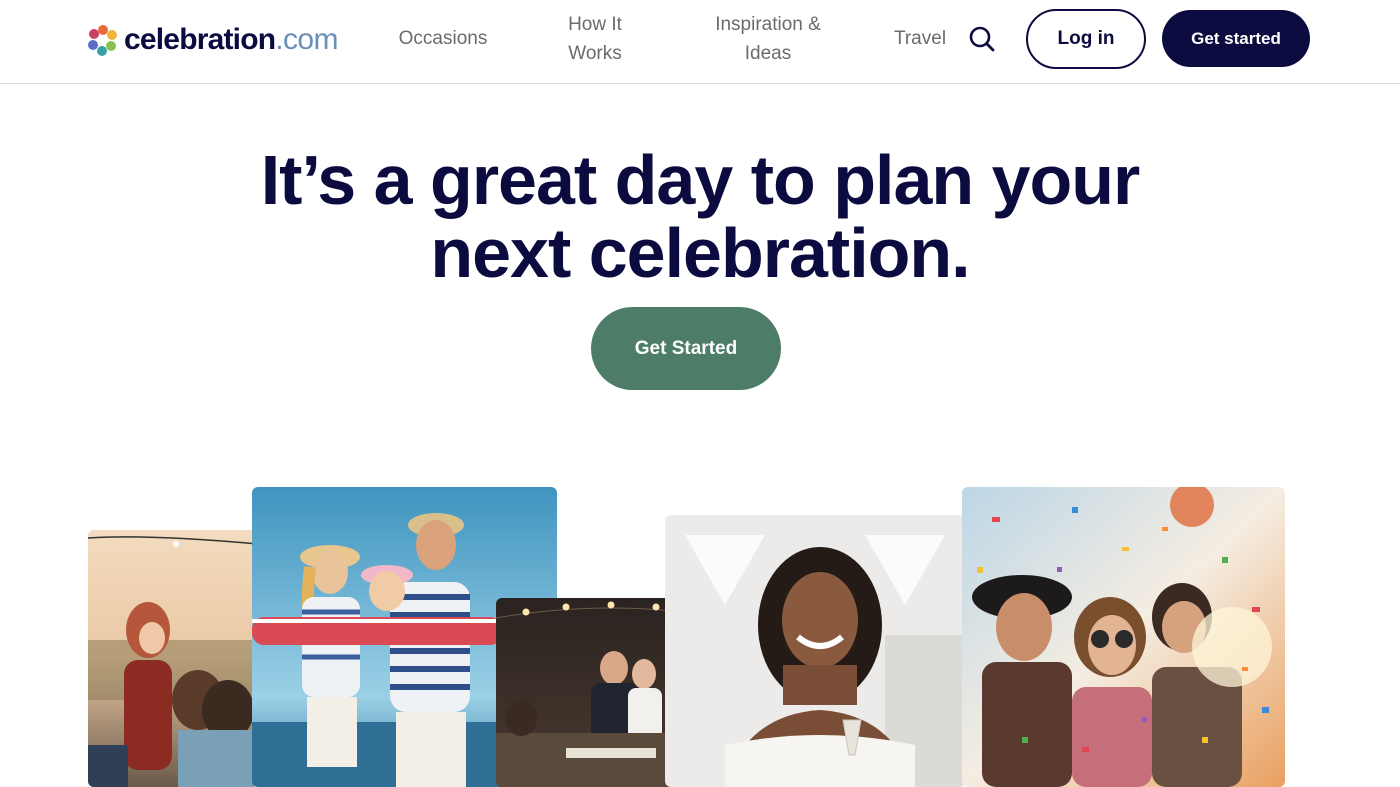  I want to click on search-icon, so click(982, 39).